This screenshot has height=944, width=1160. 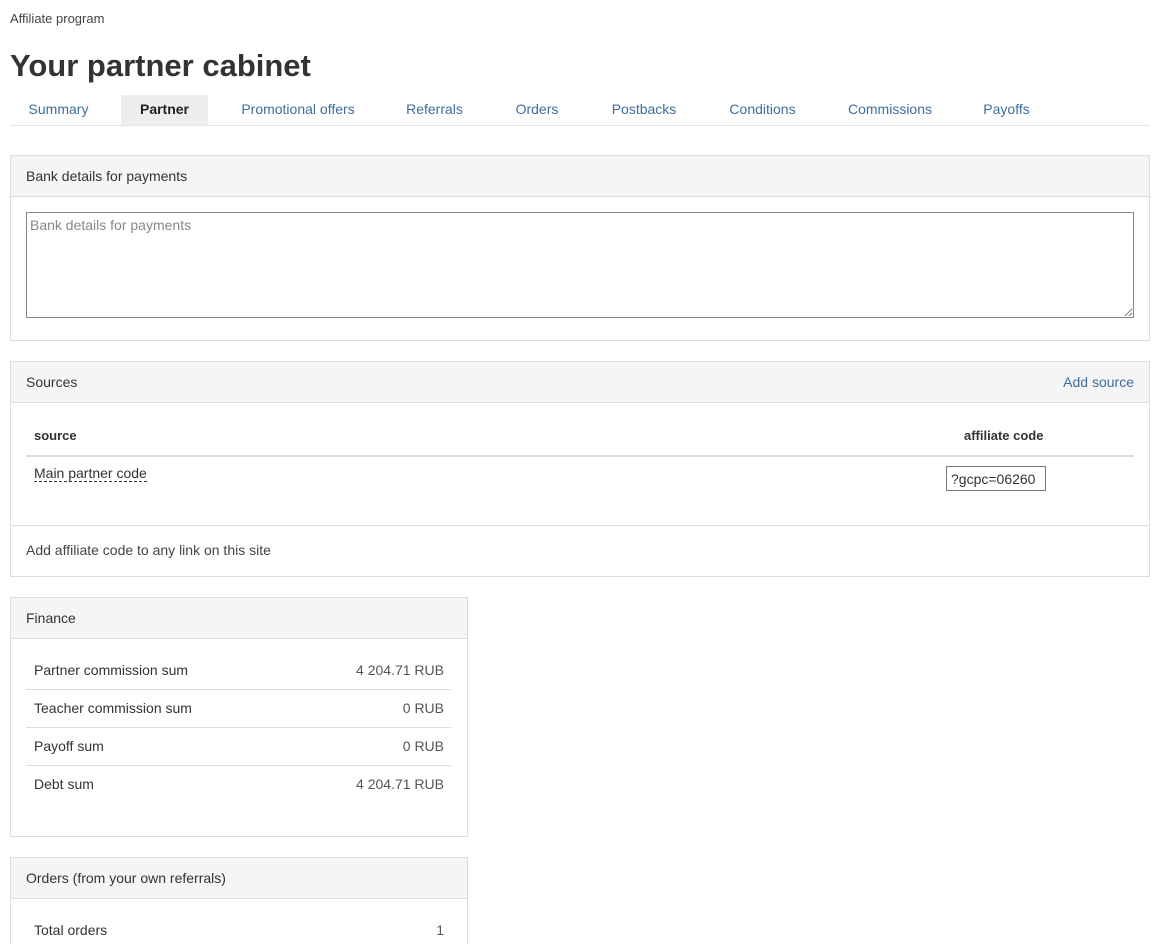 What do you see at coordinates (580, 176) in the screenshot?
I see `bank-details-heading: Bank details for payments` at bounding box center [580, 176].